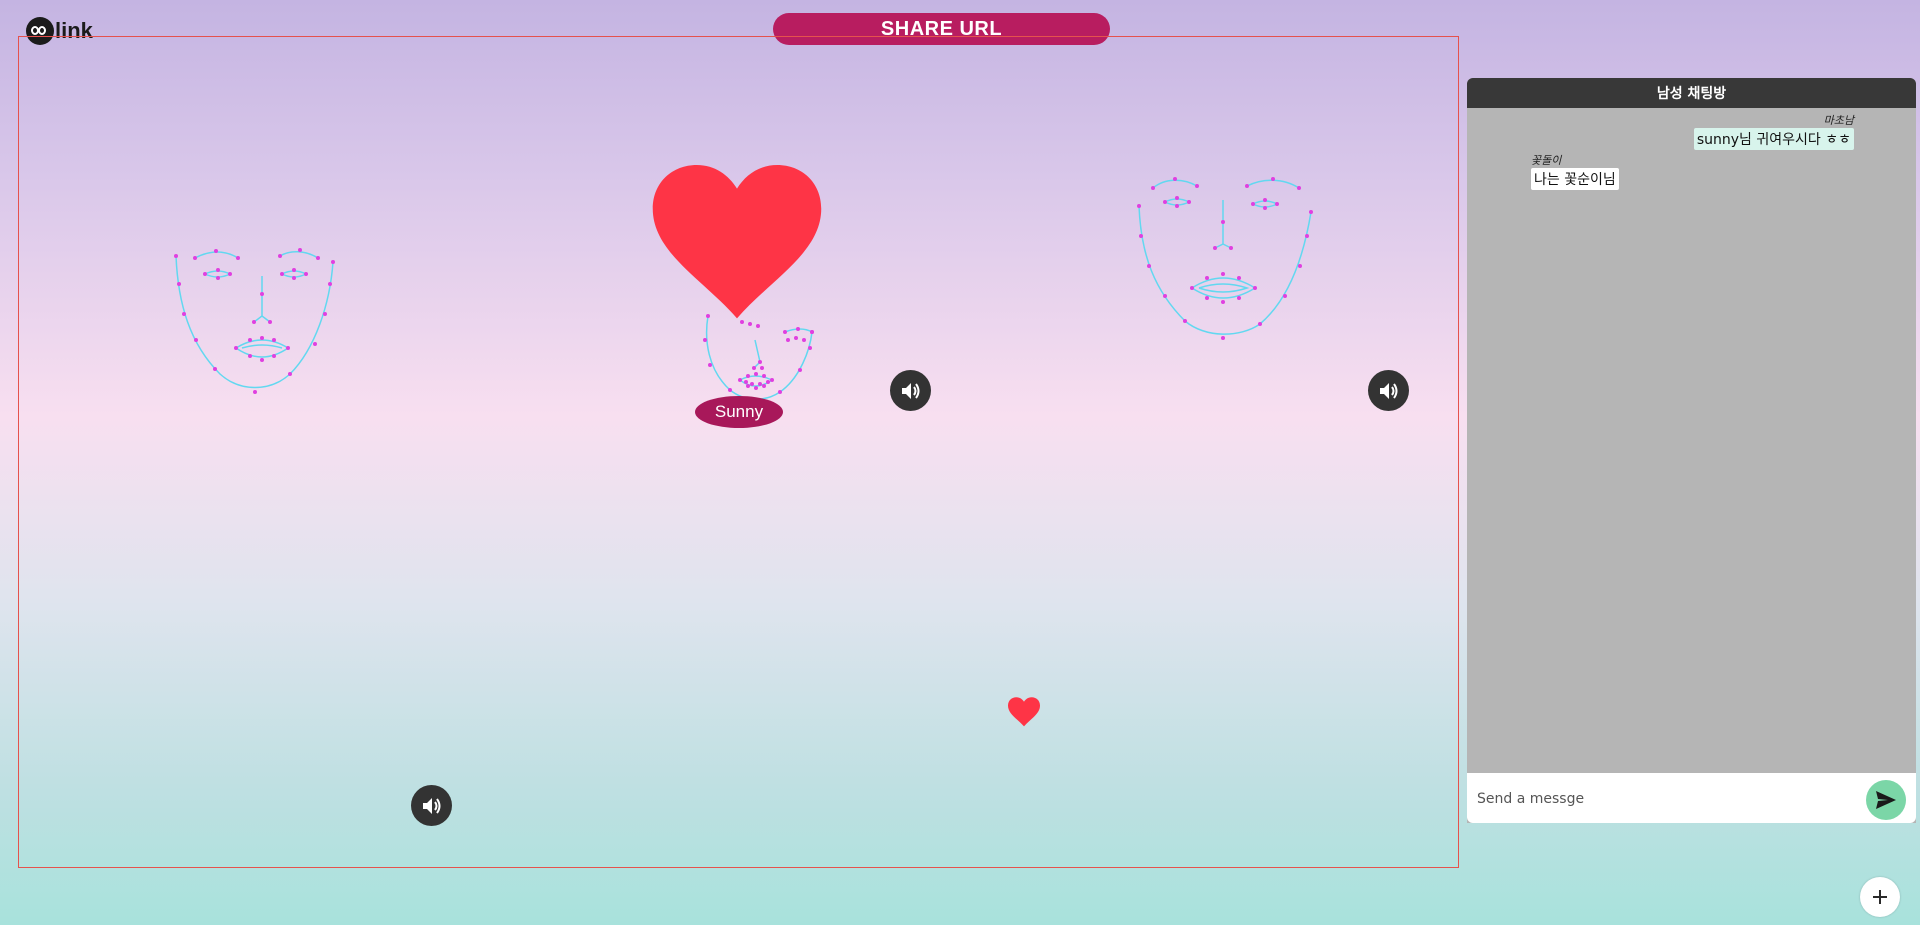 The height and width of the screenshot is (925, 1920). Describe the element at coordinates (1691, 93) in the screenshot. I see `chat-title: 남성 채팅방` at that location.